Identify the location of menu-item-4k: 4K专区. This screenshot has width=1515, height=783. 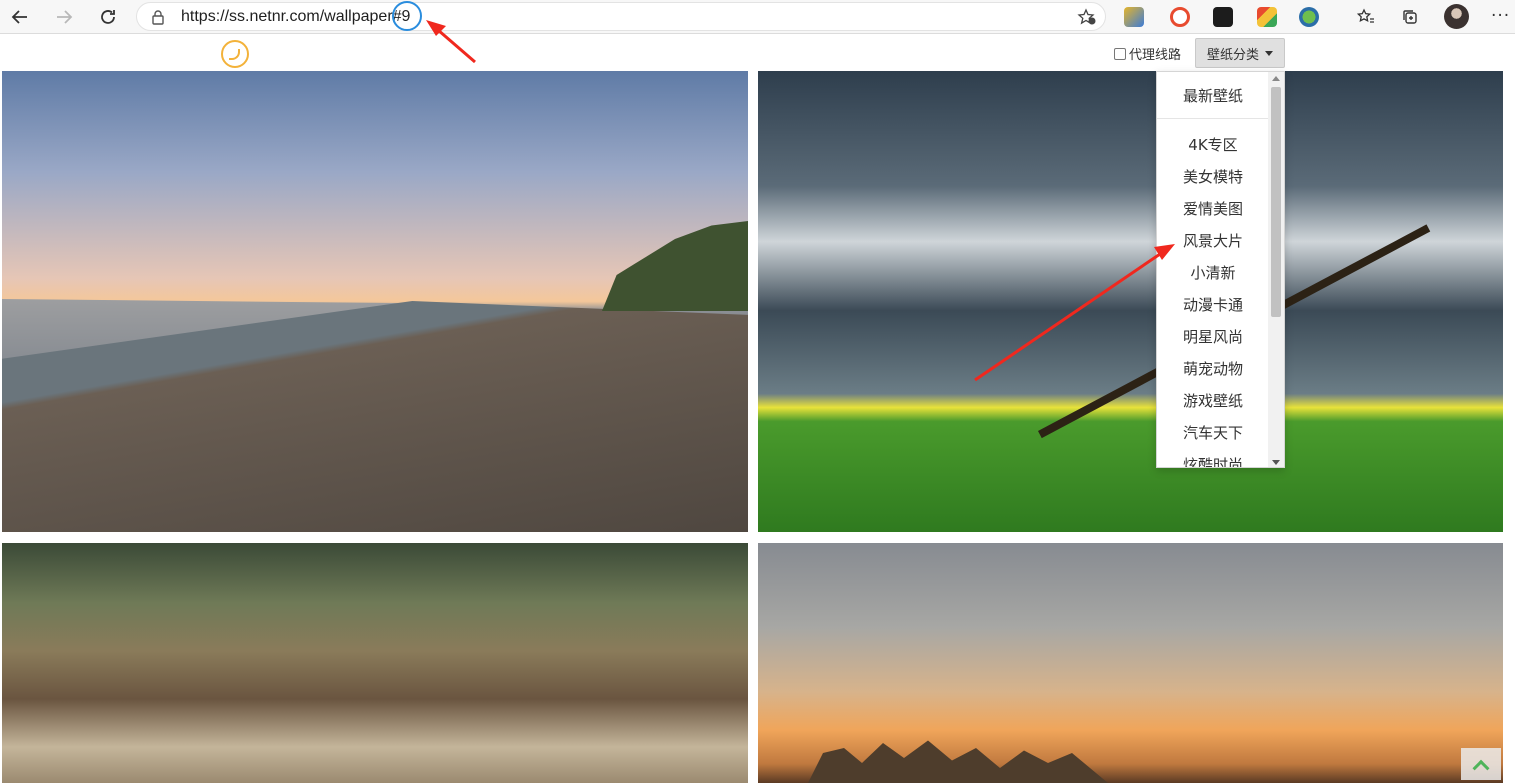
(1213, 144).